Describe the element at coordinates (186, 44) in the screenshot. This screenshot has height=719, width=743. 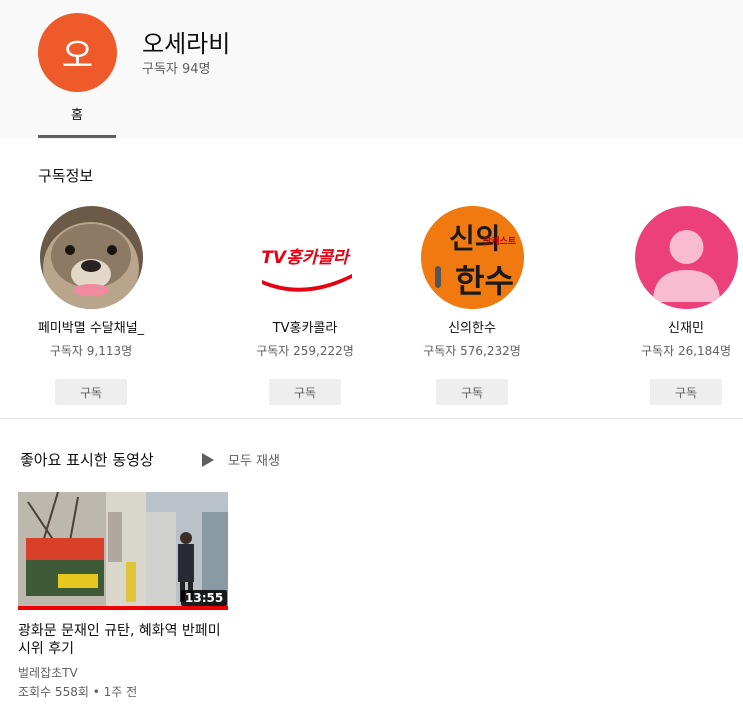
I see `channel-title: 오세라비` at that location.